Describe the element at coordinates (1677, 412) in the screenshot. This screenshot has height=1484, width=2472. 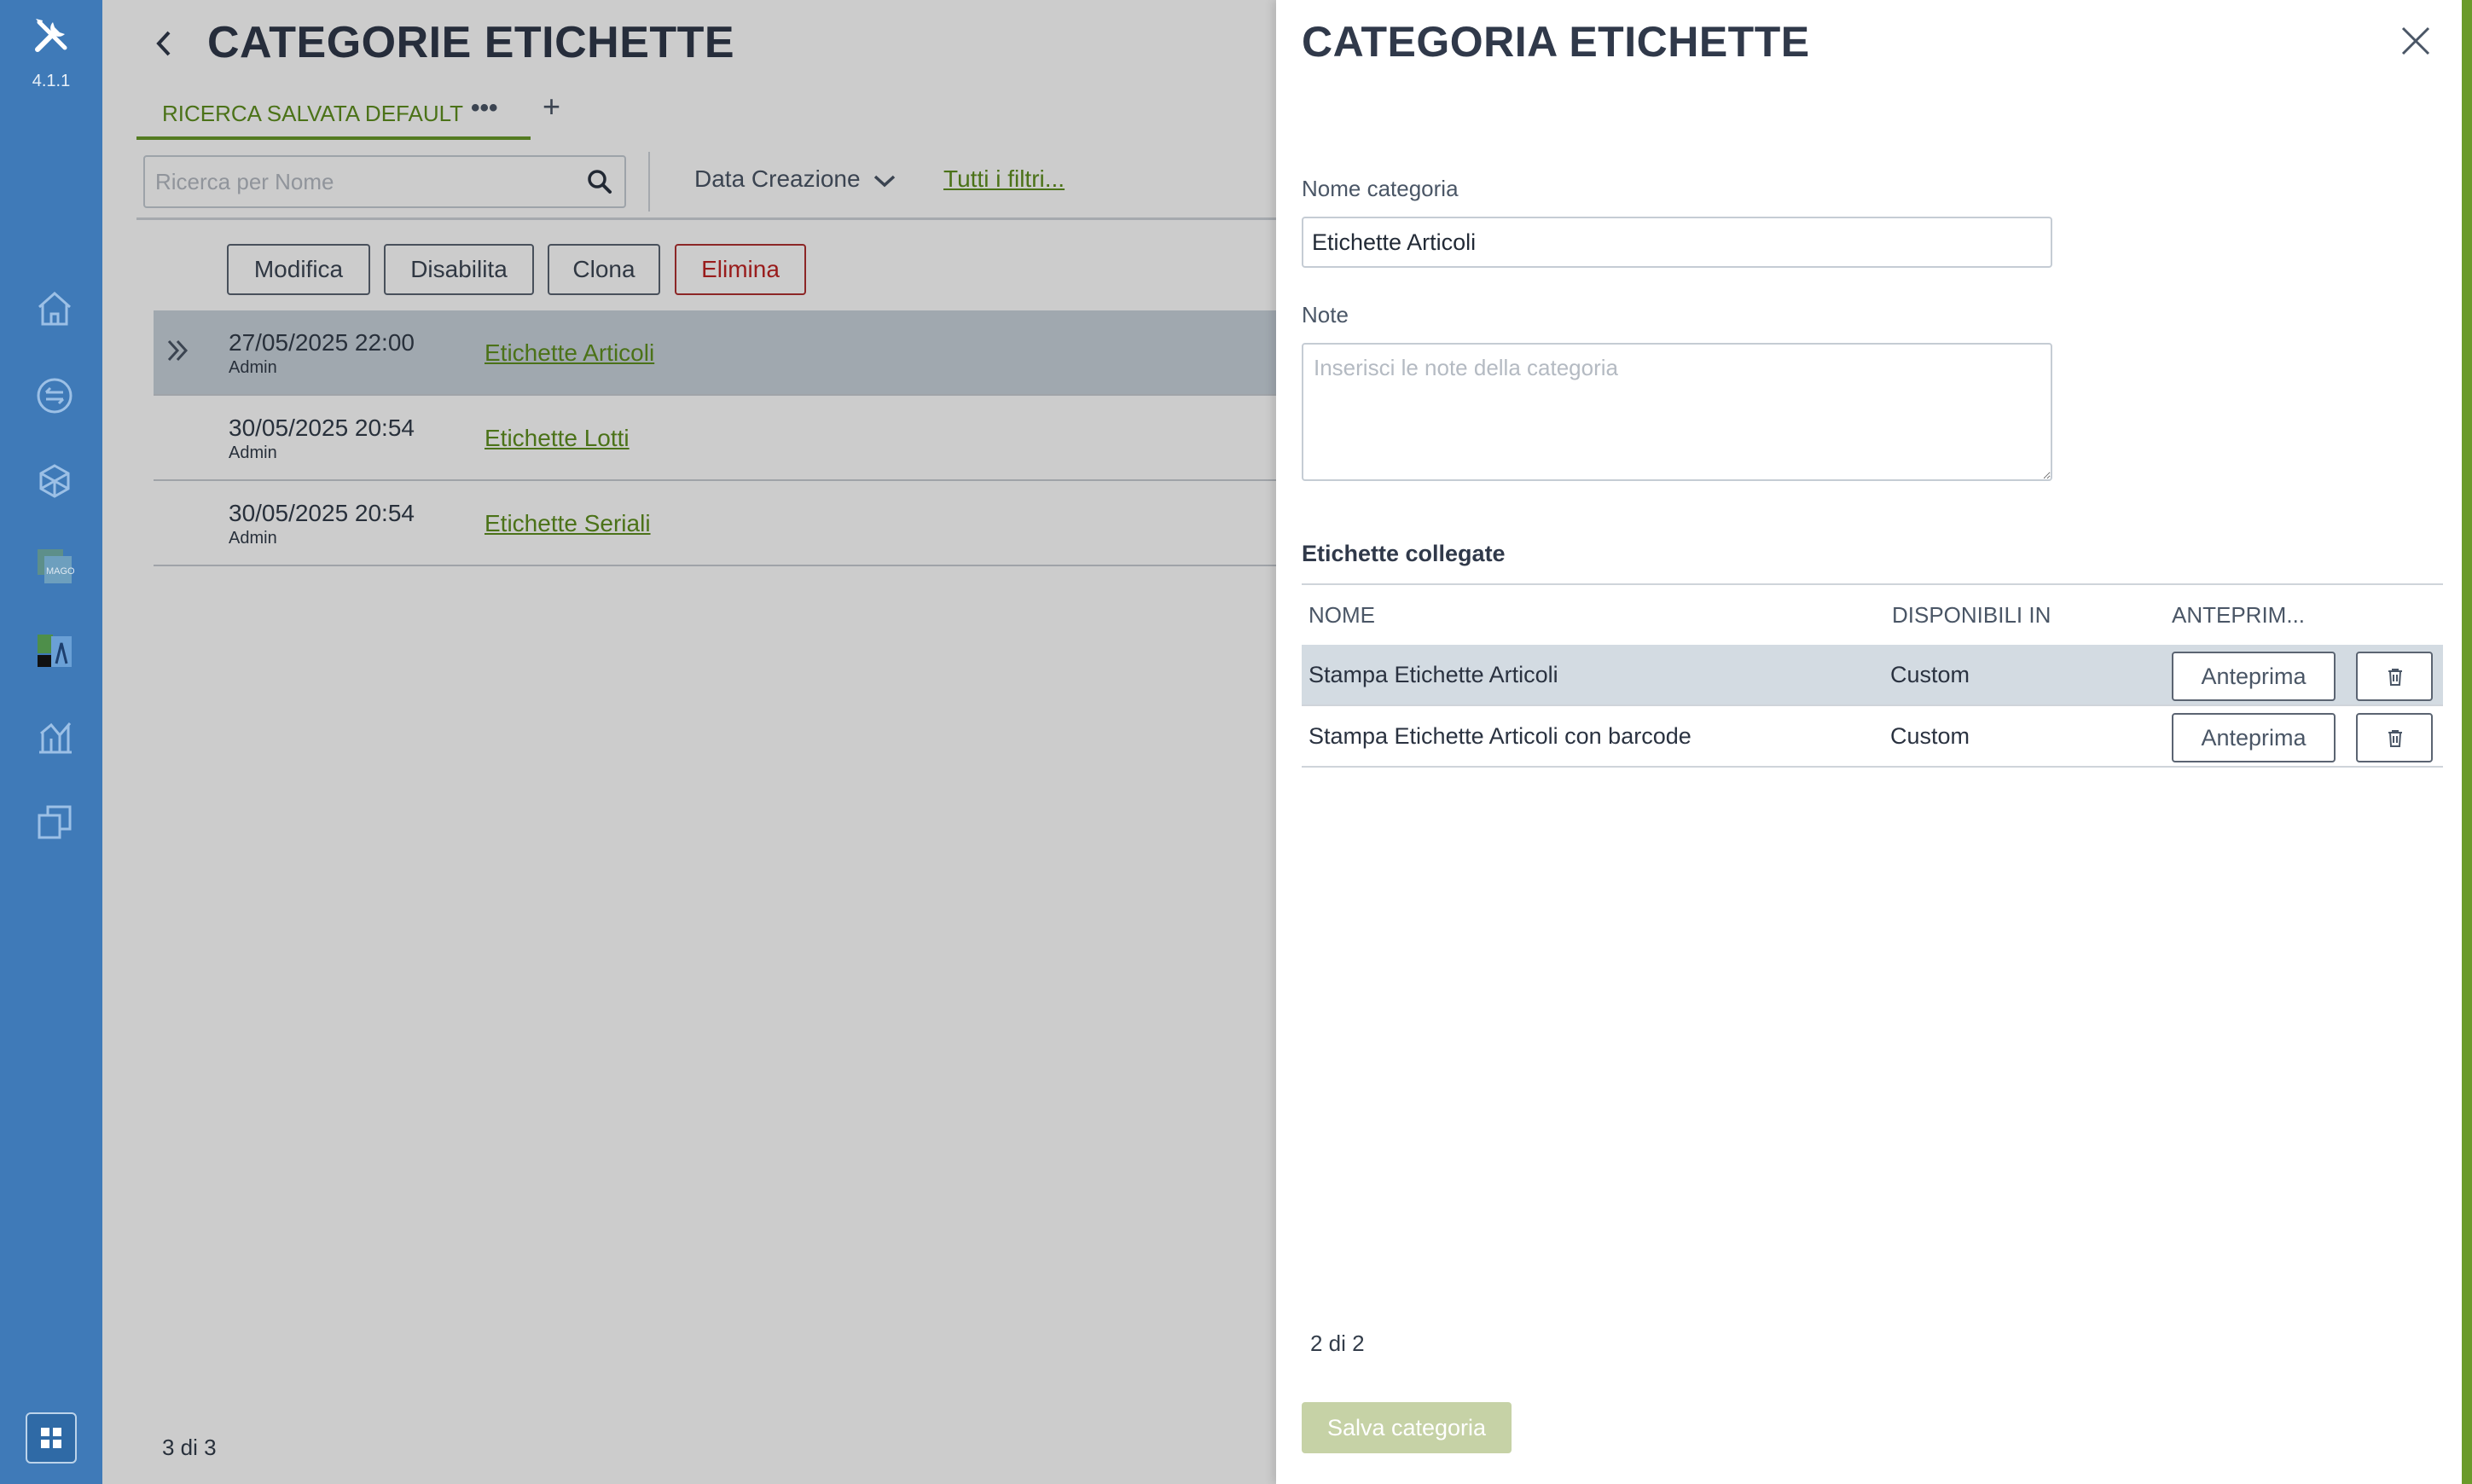
I see `notes-textarea` at that location.